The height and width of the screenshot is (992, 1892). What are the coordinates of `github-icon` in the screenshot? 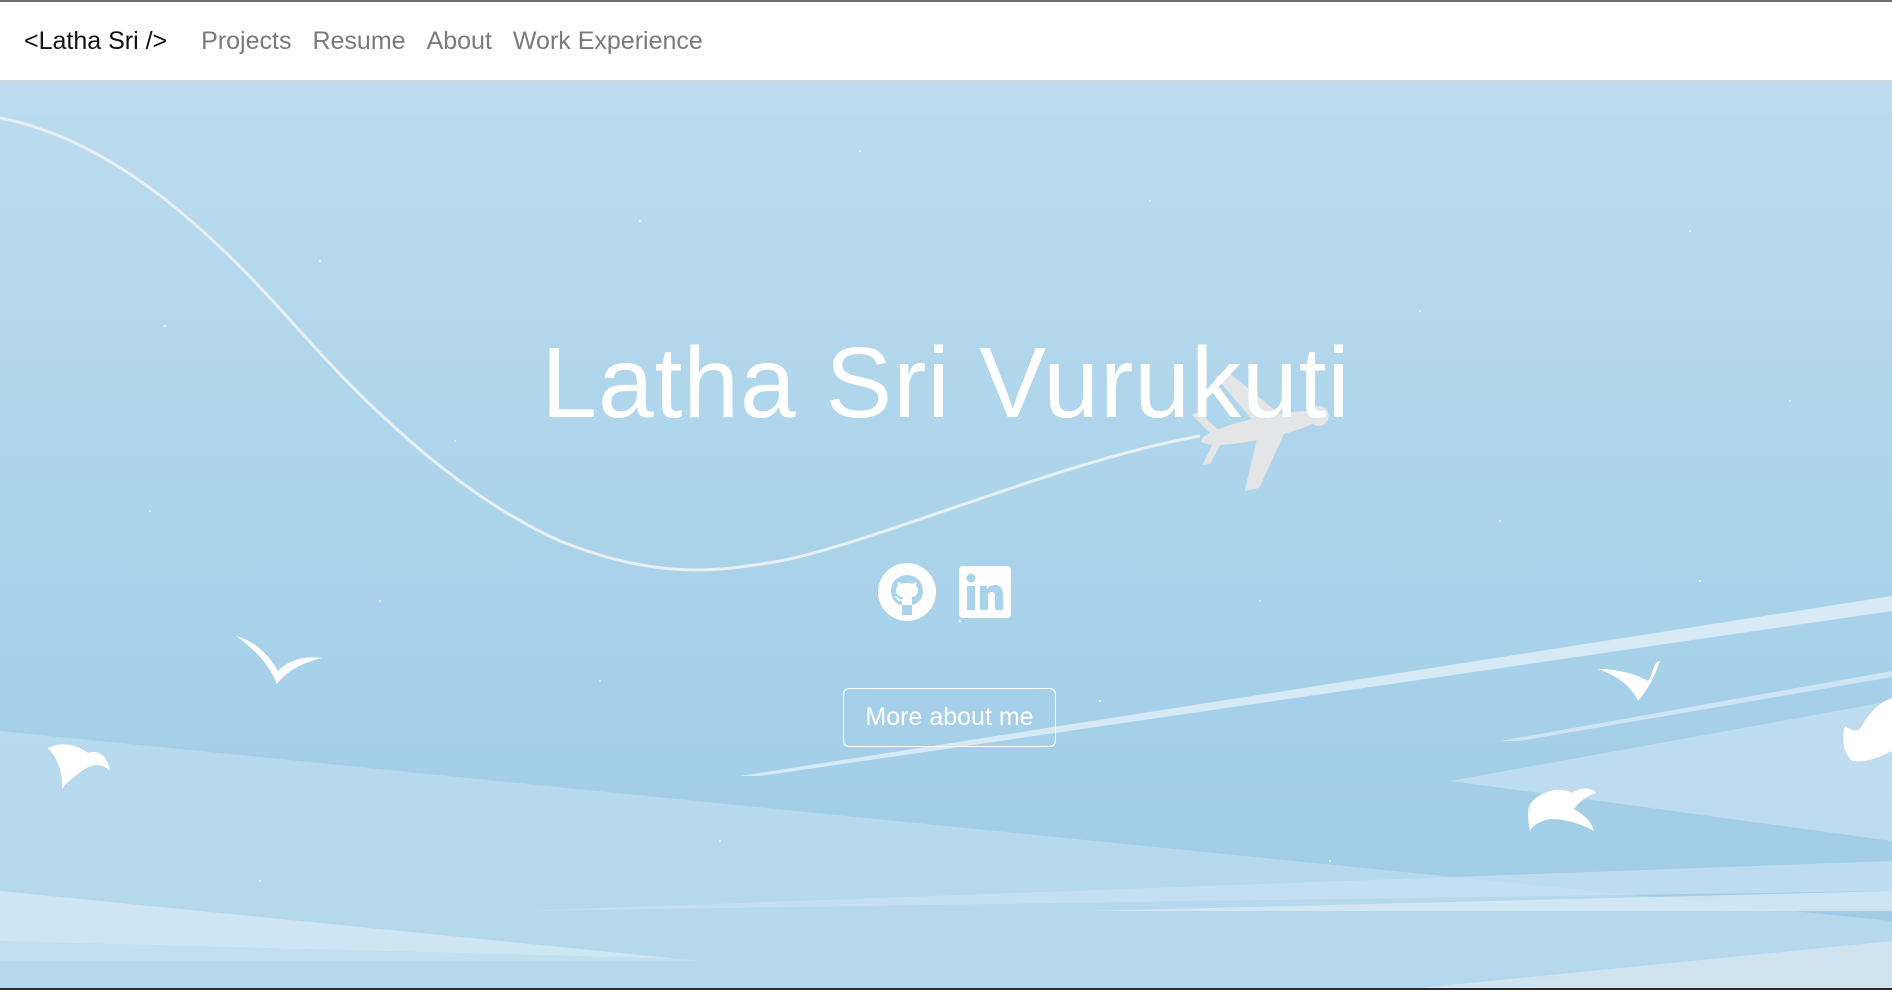 It's located at (907, 592).